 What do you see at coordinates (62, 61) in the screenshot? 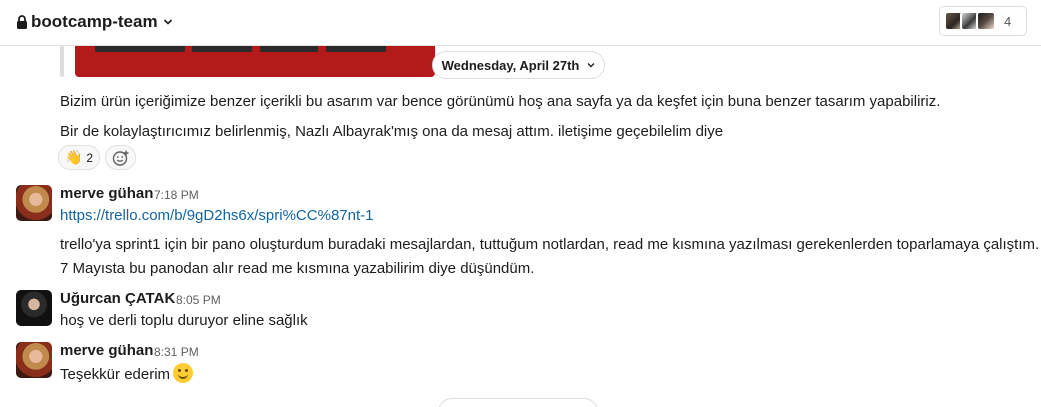
I see `attachment-border` at bounding box center [62, 61].